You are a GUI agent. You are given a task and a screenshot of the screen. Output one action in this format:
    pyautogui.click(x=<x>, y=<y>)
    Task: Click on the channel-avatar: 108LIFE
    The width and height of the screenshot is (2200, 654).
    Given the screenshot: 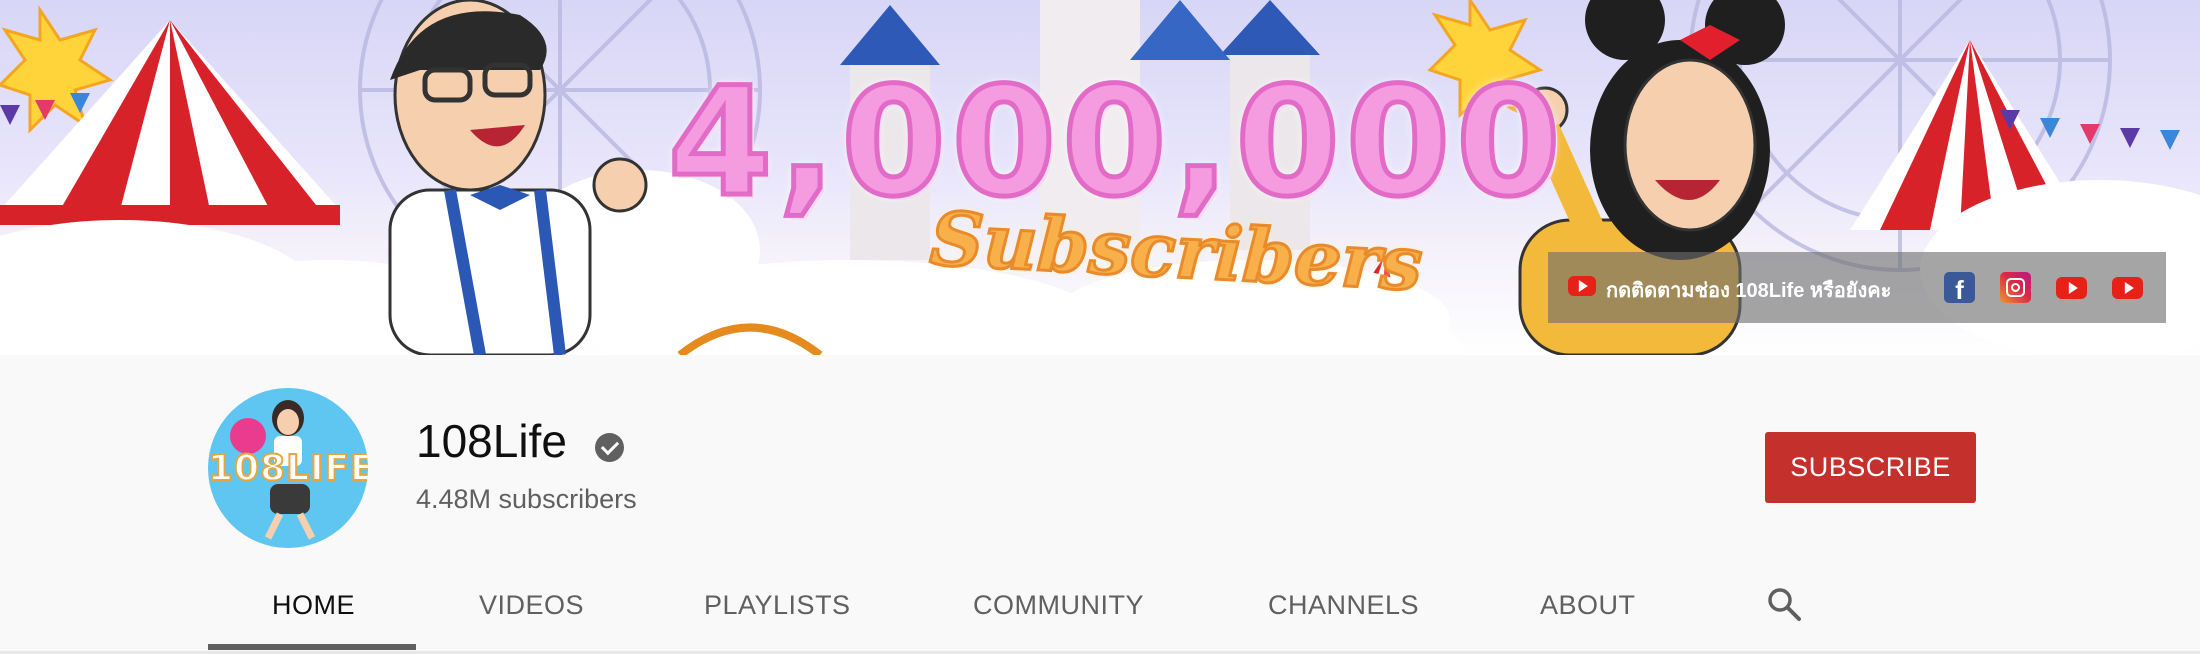 What is the action you would take?
    pyautogui.click(x=288, y=468)
    